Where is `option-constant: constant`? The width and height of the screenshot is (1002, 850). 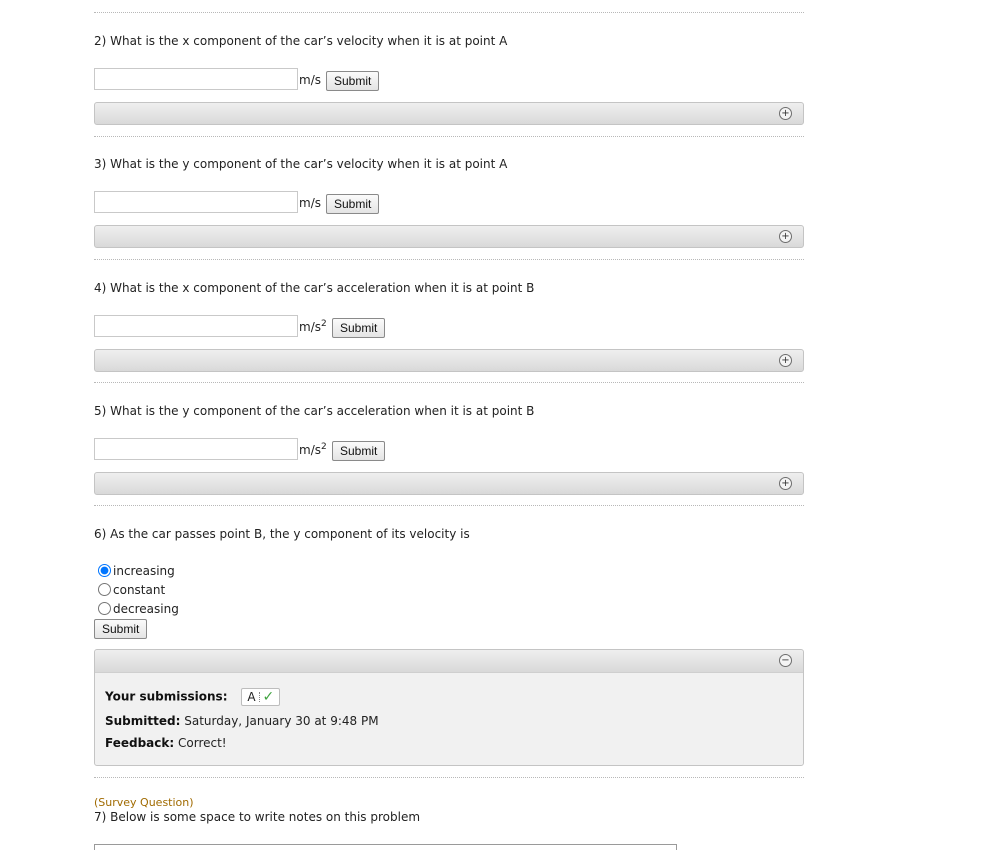
option-constant: constant is located at coordinates (131, 592).